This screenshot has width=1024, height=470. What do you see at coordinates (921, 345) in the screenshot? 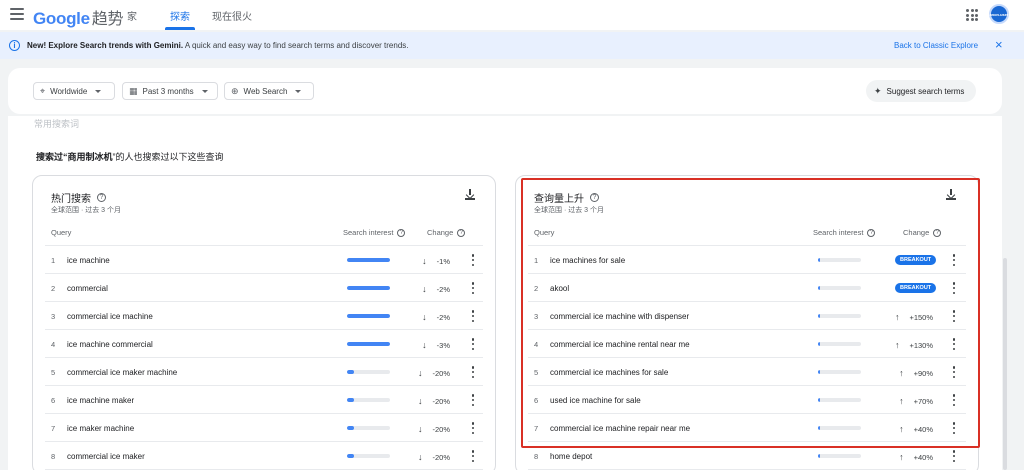
I see `change-percent: +130%` at bounding box center [921, 345].